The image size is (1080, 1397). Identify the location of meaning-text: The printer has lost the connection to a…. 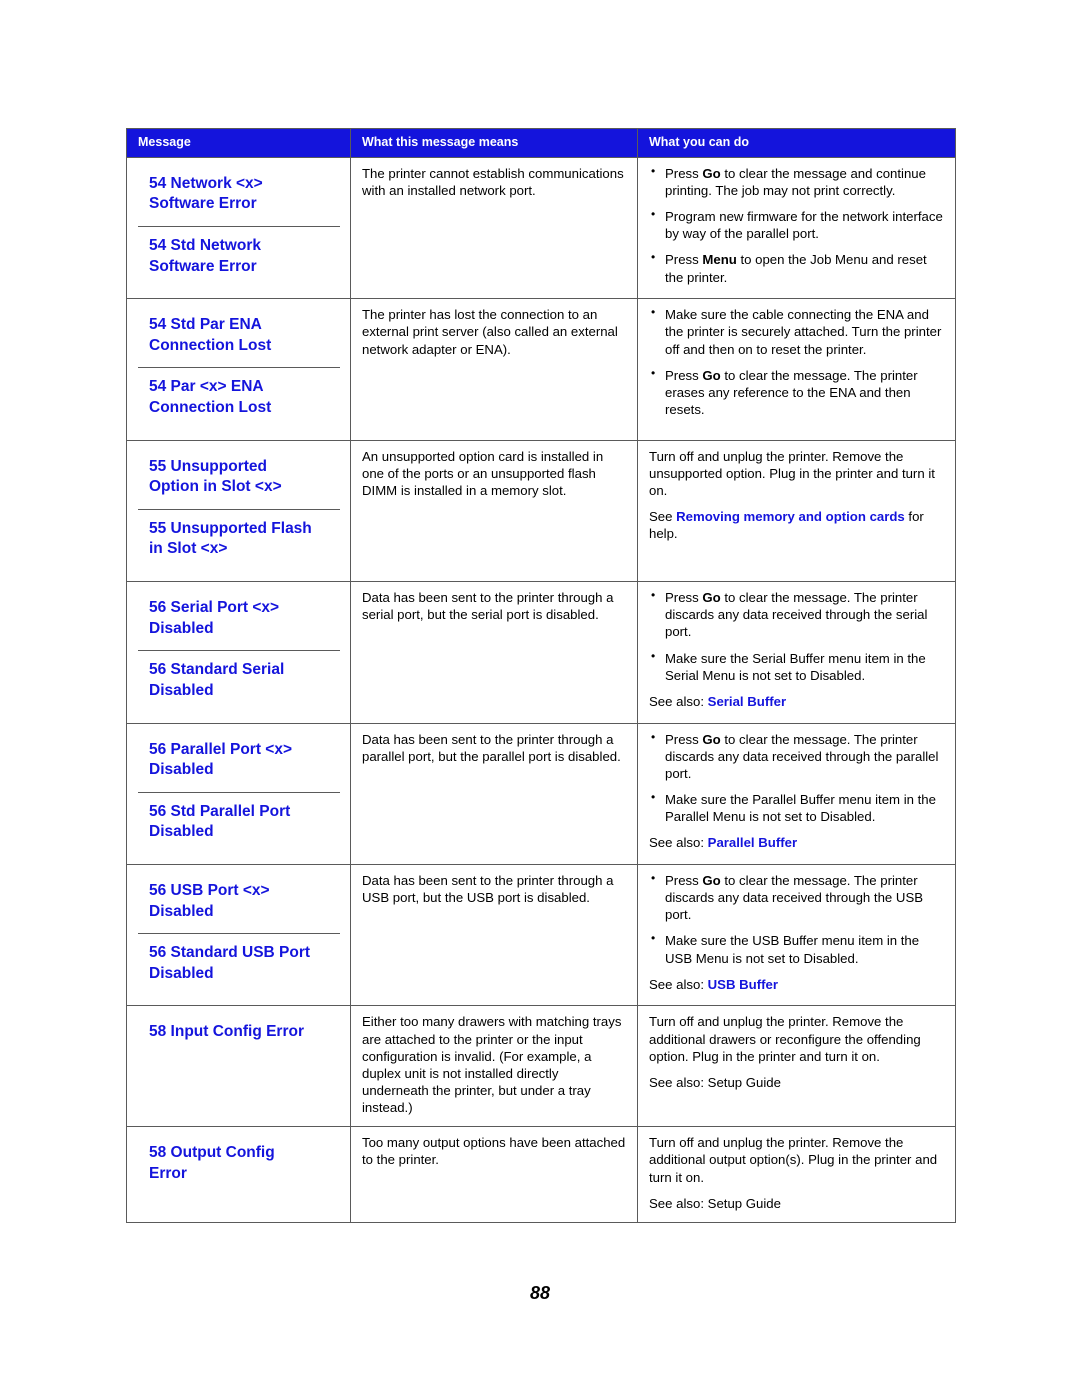
(490, 332).